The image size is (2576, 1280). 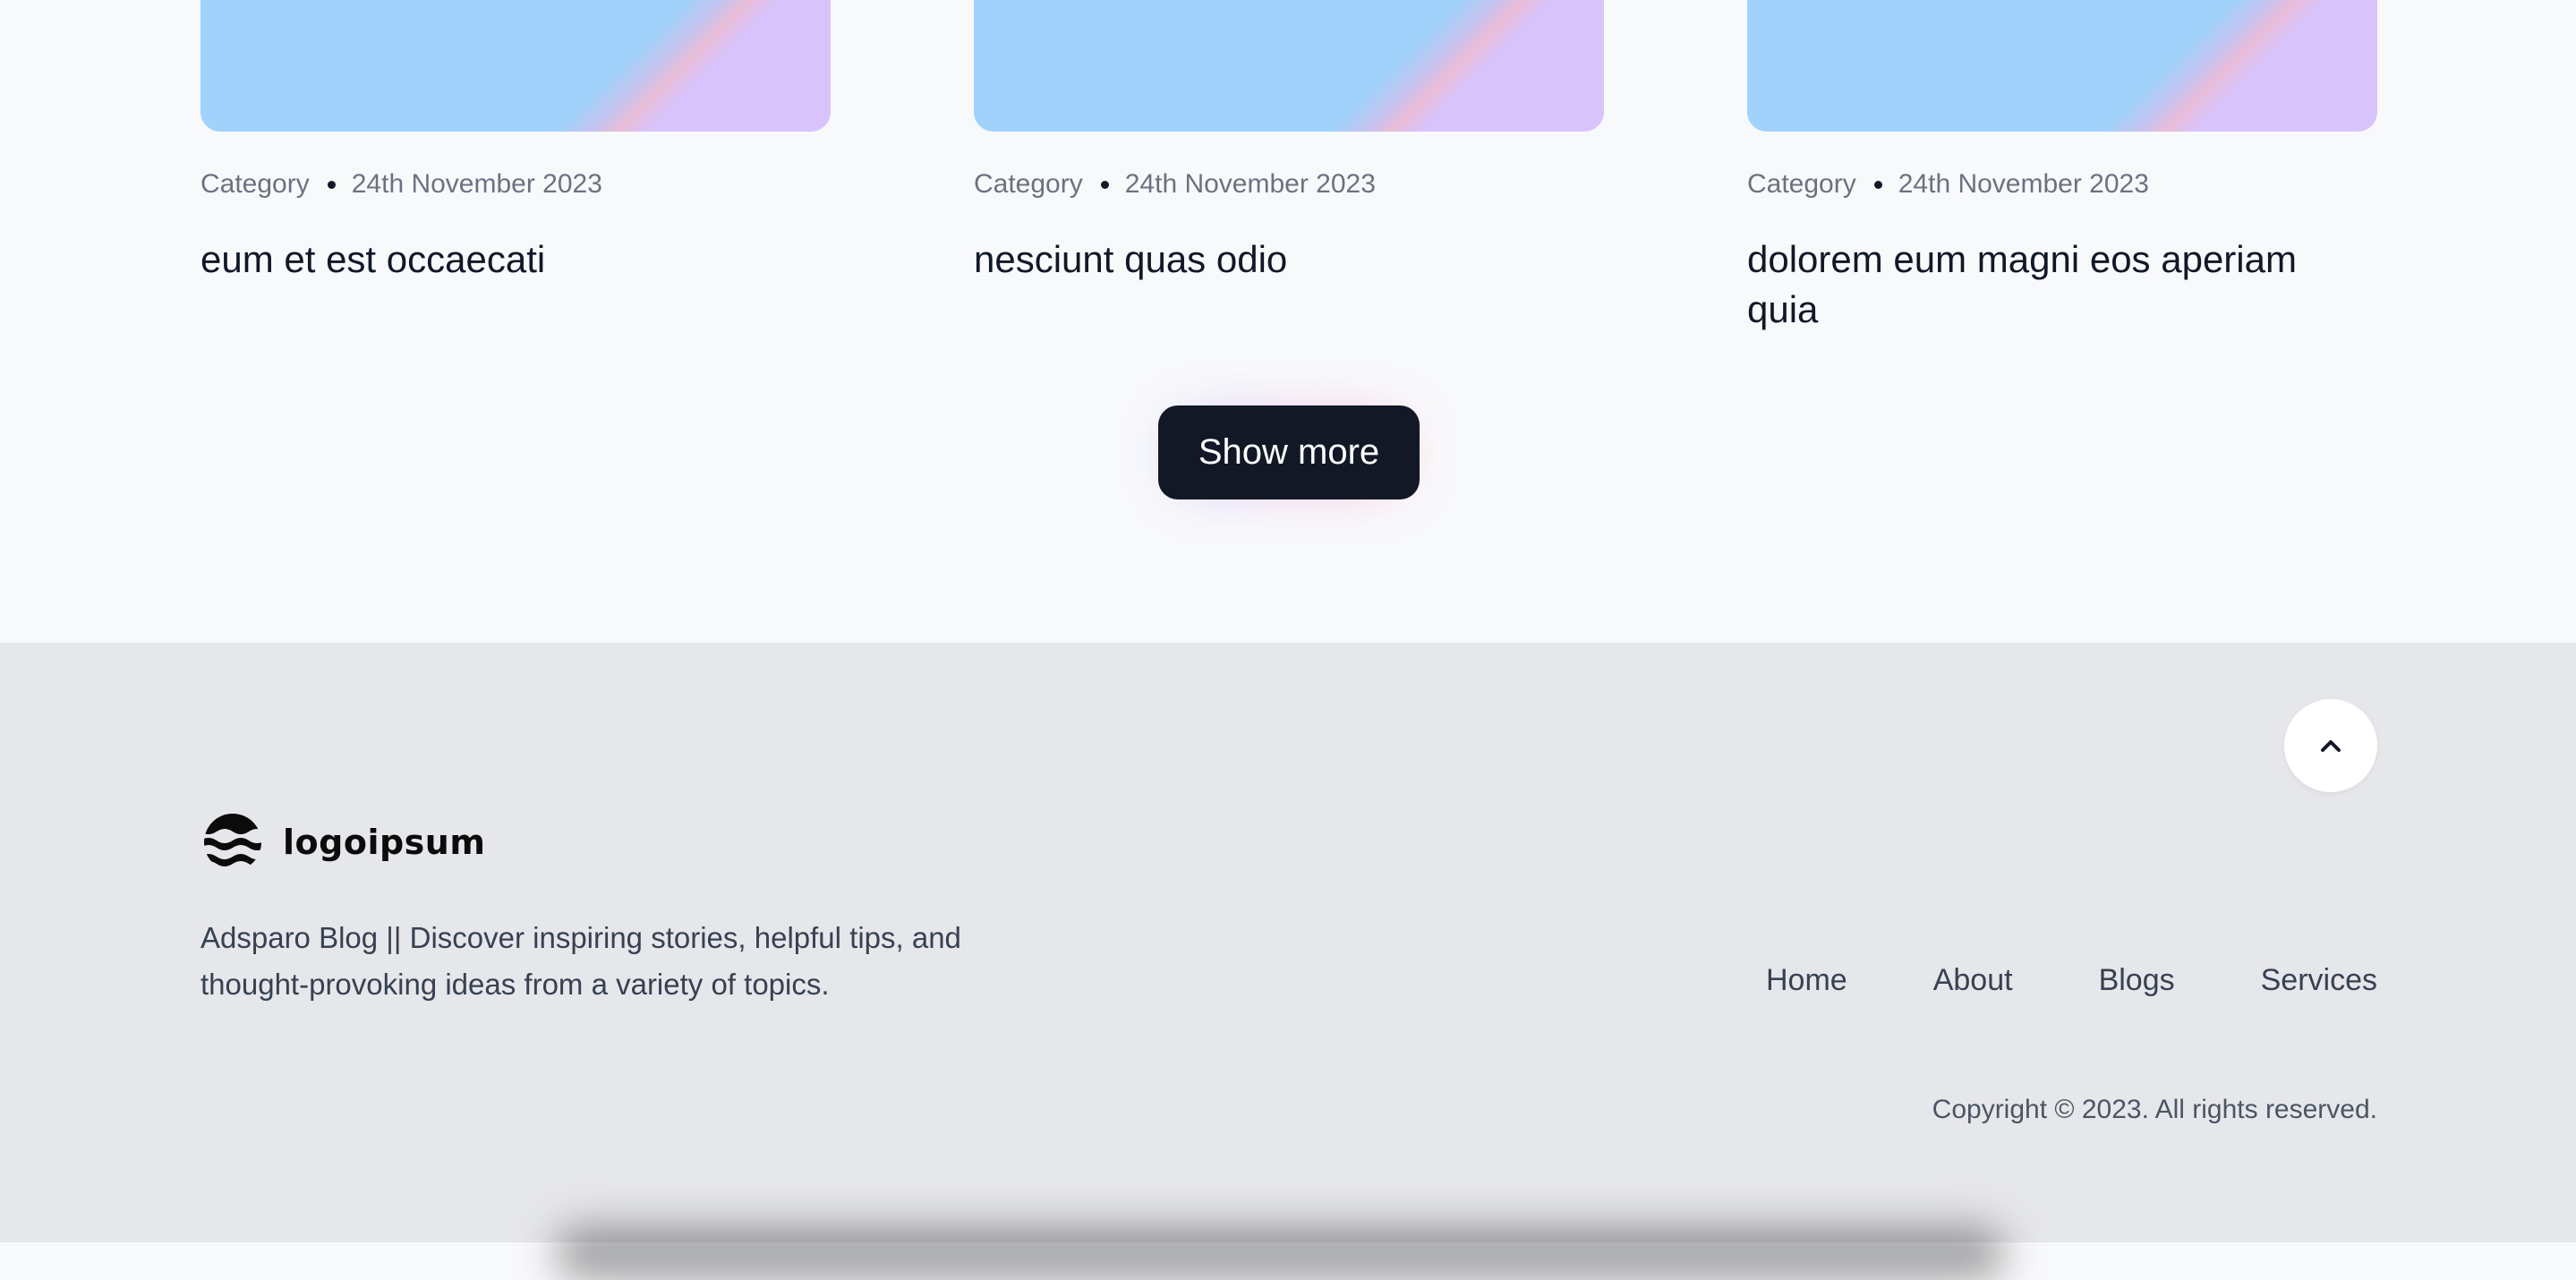 I want to click on footer-nav-blogs: Blogs, so click(x=2137, y=980).